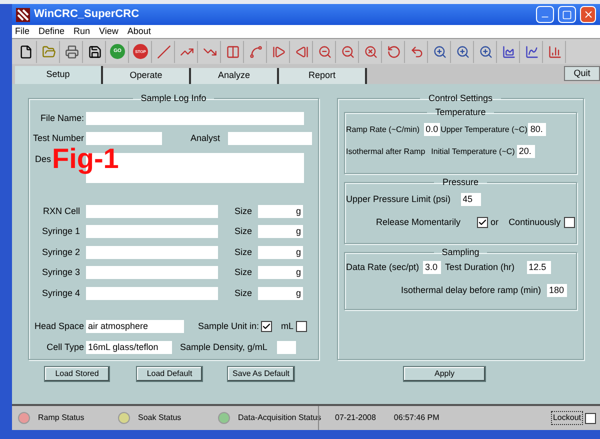 The width and height of the screenshot is (600, 439). What do you see at coordinates (135, 327) in the screenshot?
I see `input-field: air atmosphere` at bounding box center [135, 327].